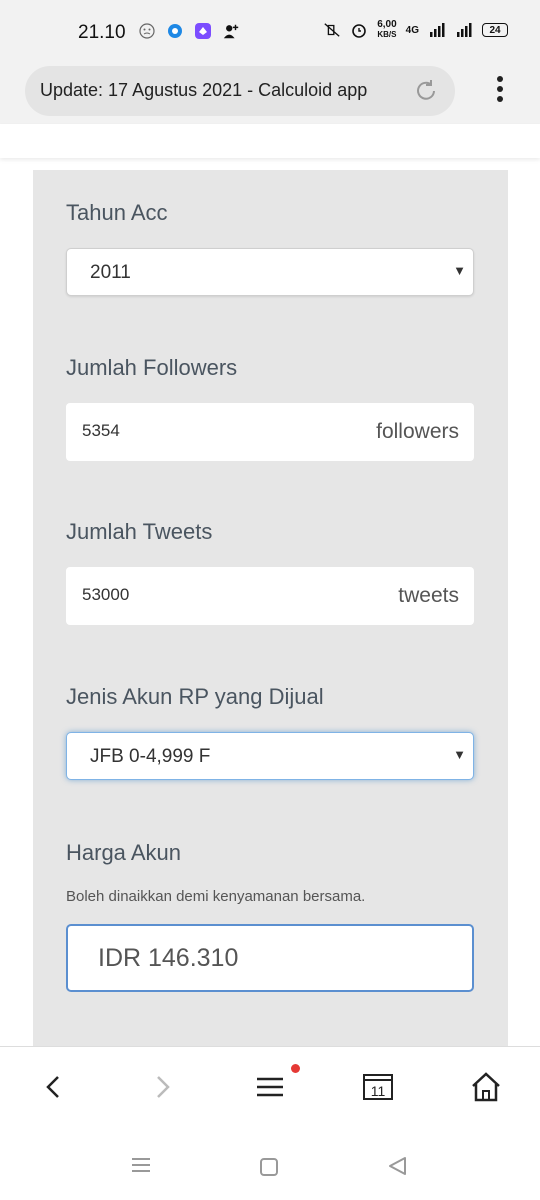 This screenshot has width=540, height=1200. I want to click on circle-app-icon, so click(175, 31).